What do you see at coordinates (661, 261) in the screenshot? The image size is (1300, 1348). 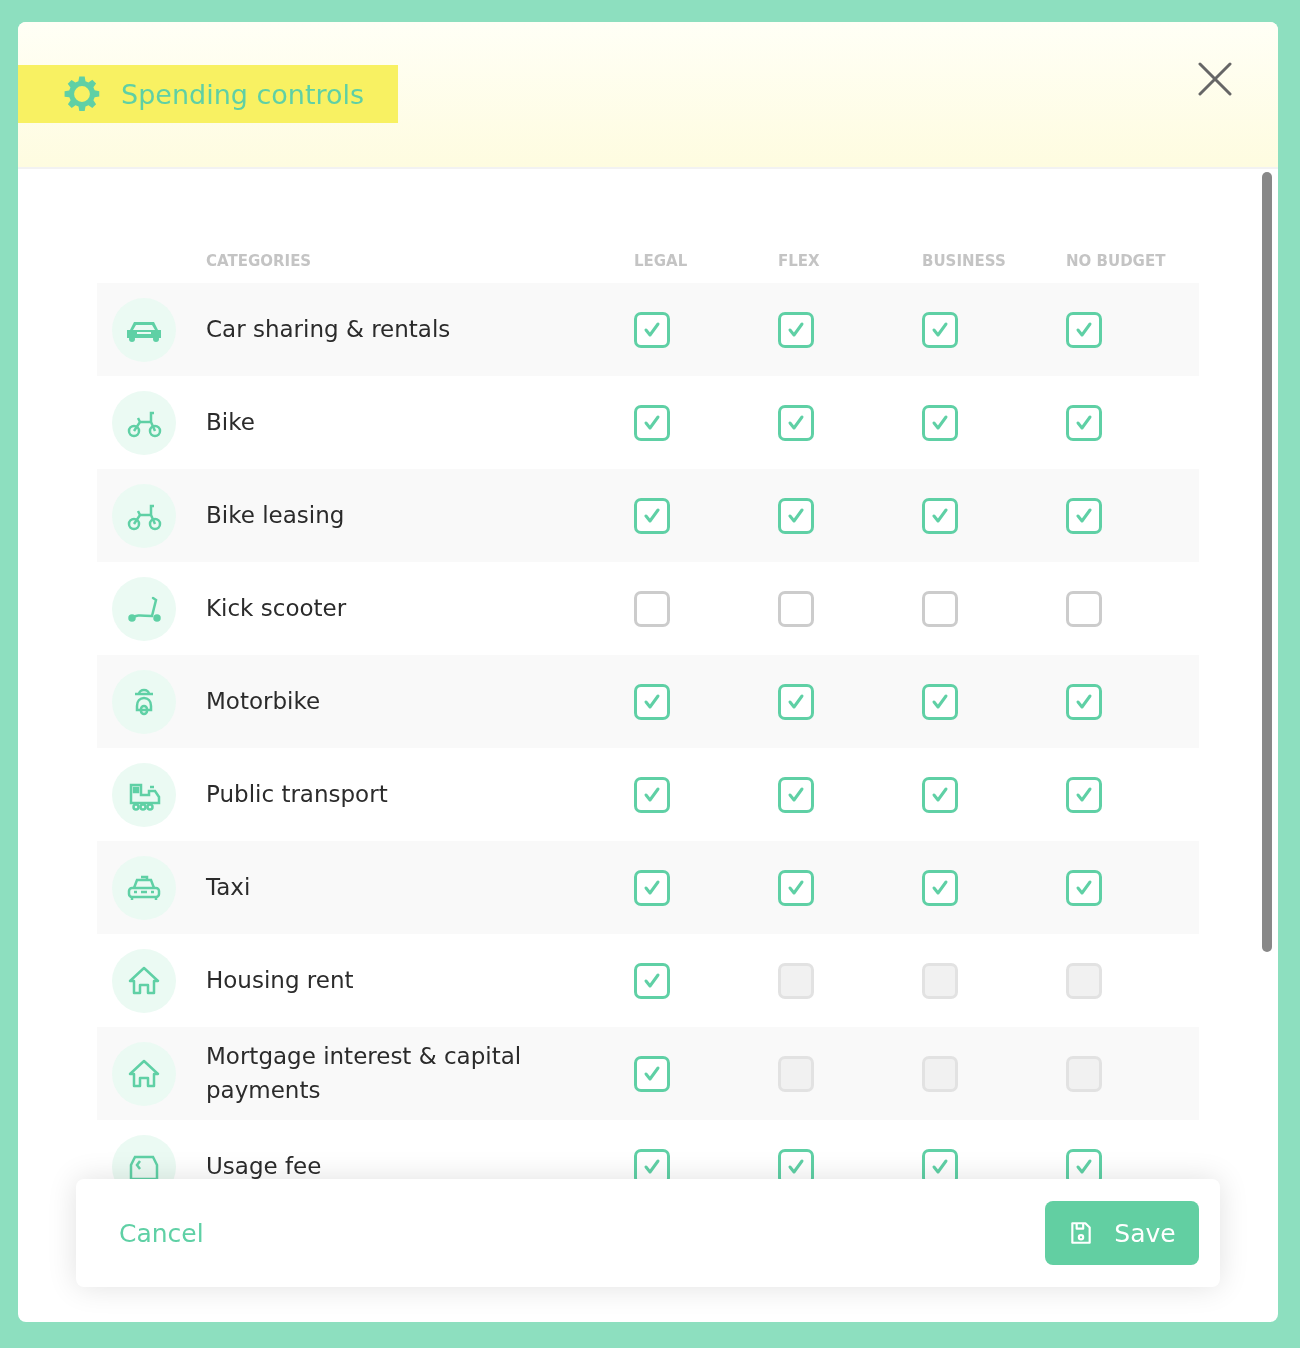 I see `column-header: LEGAL` at bounding box center [661, 261].